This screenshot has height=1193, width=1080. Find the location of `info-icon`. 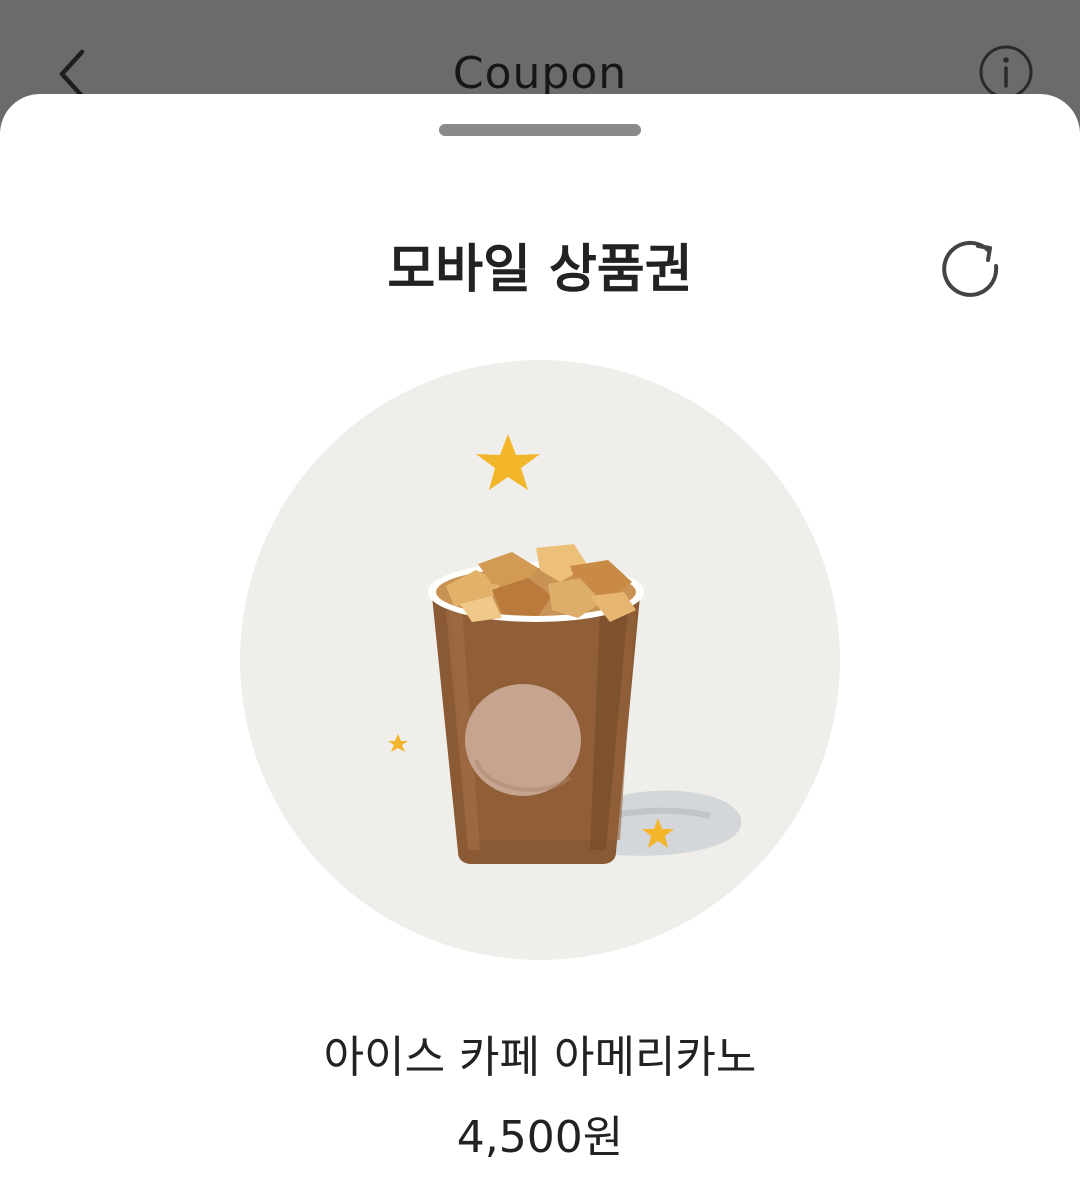

info-icon is located at coordinates (1006, 72).